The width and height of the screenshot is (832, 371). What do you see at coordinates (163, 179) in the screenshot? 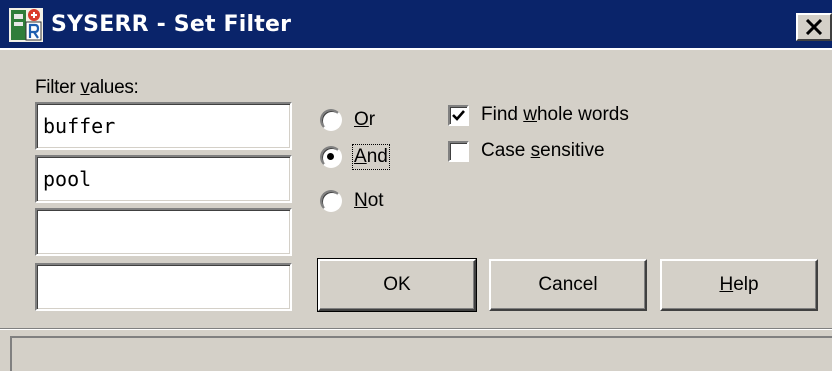
I see `filter-value-field-2: pool` at bounding box center [163, 179].